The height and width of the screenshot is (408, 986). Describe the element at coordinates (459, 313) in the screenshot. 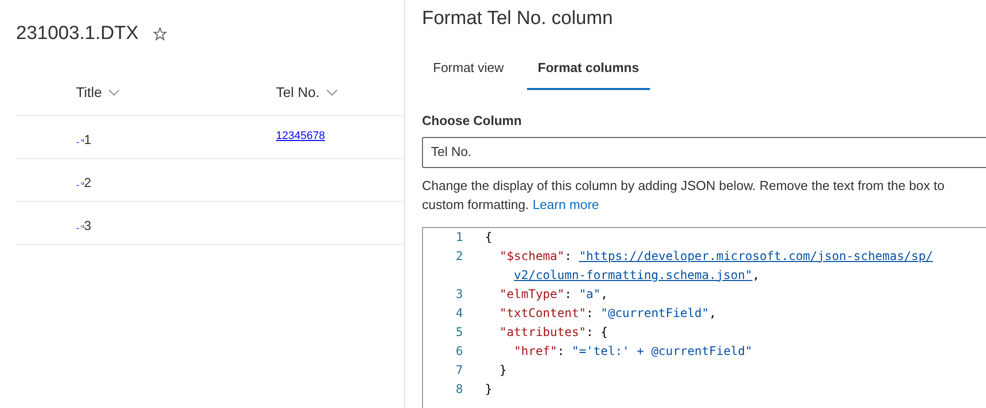

I see `line-number: 4` at that location.